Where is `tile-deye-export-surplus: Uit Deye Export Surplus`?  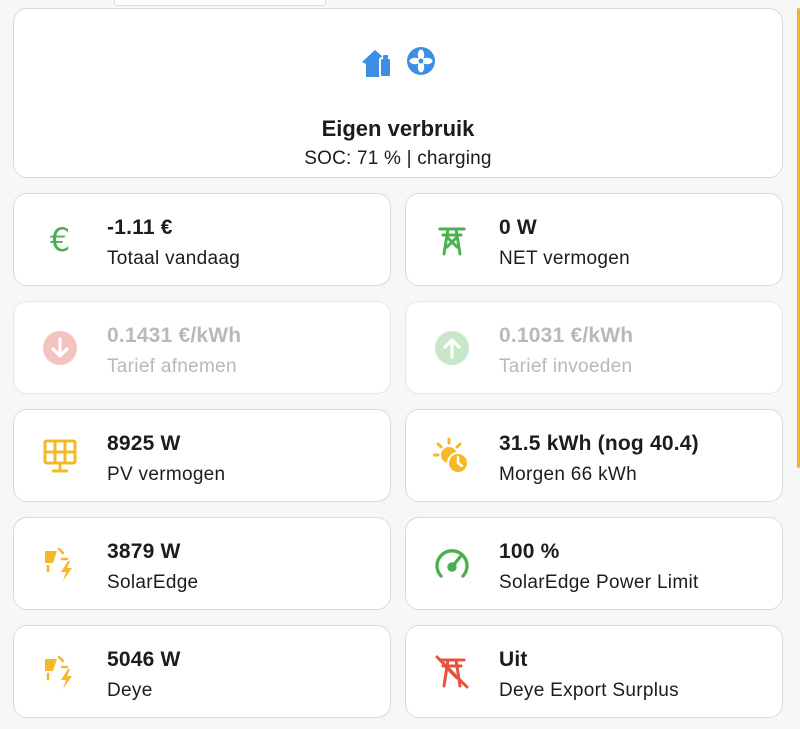 tile-deye-export-surplus: Uit Deye Export Surplus is located at coordinates (594, 671).